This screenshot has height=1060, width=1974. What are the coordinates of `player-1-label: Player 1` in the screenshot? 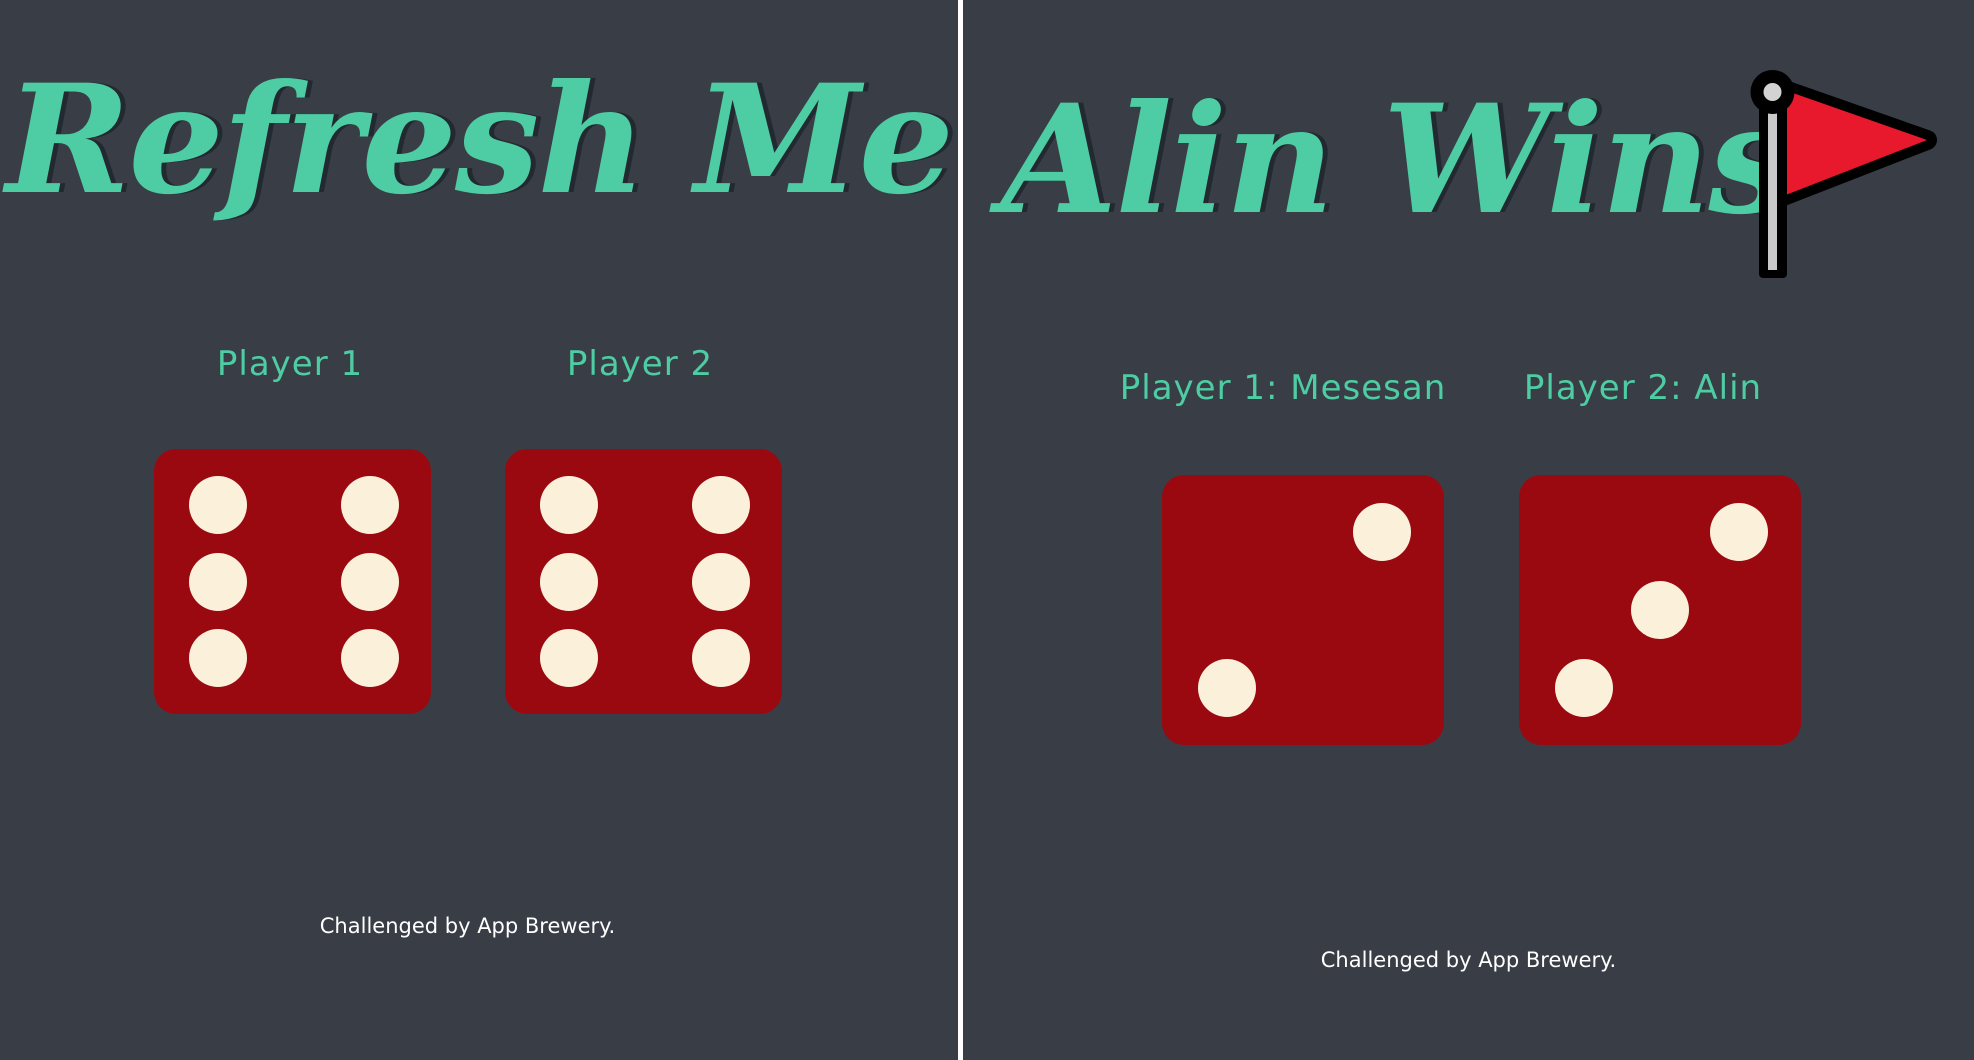 It's located at (290, 364).